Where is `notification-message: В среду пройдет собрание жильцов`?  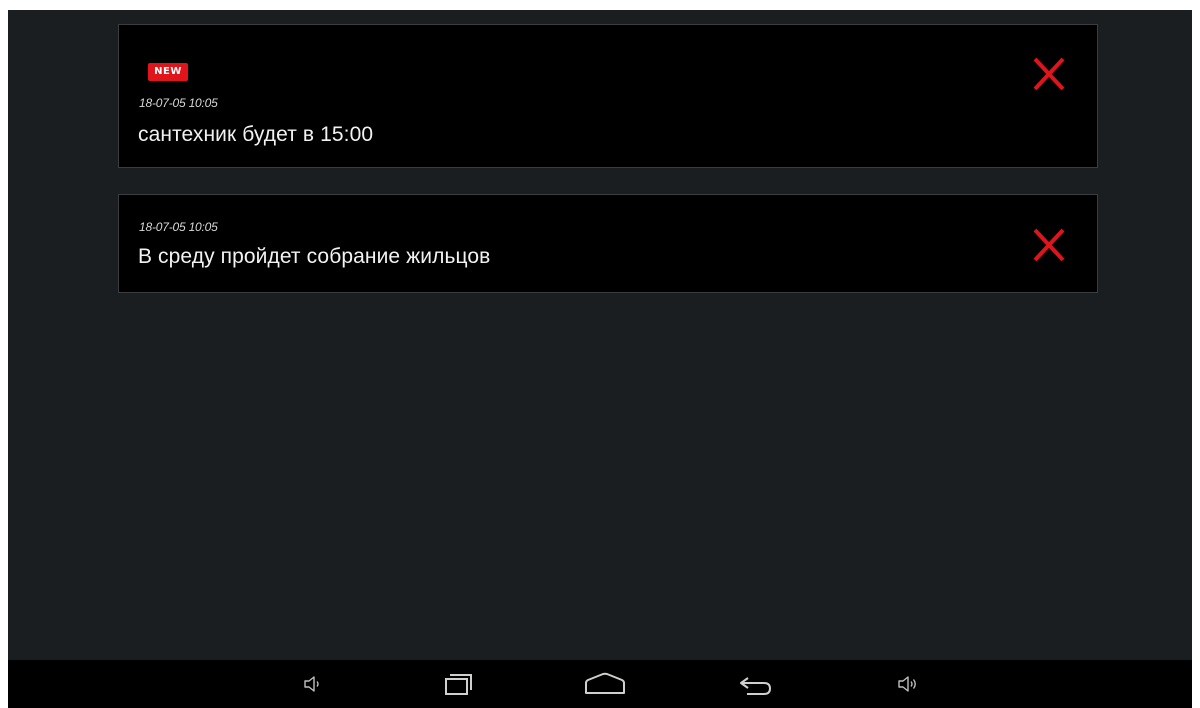 notification-message: В среду пройдет собрание жильцов is located at coordinates (314, 256).